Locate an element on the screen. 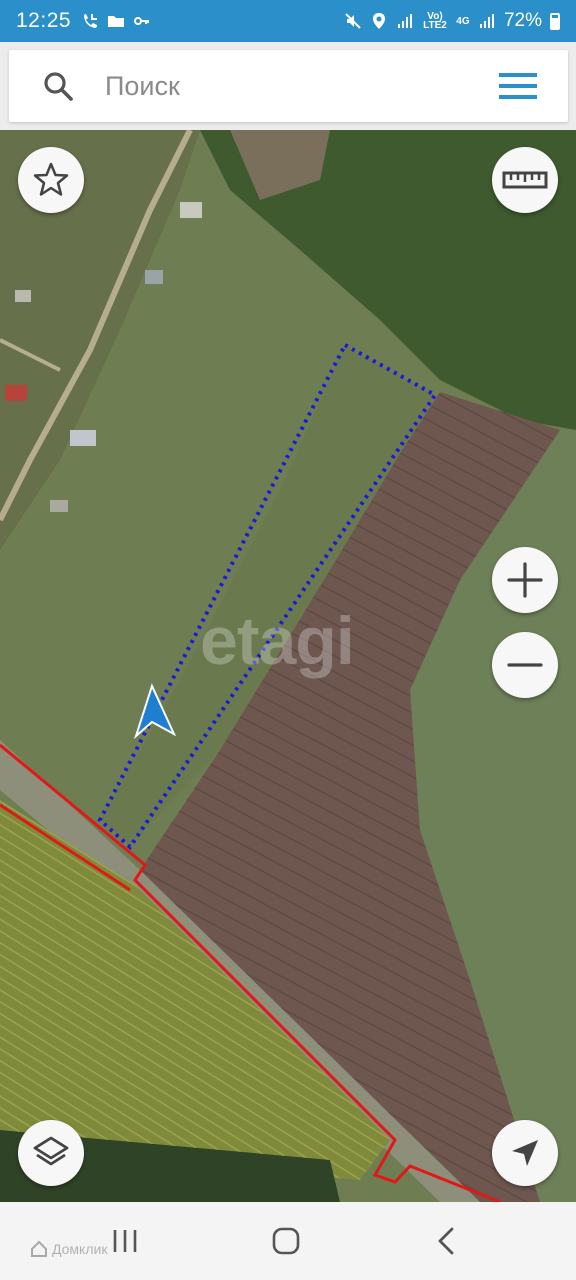 The height and width of the screenshot is (1280, 576). key-icon is located at coordinates (142, 21).